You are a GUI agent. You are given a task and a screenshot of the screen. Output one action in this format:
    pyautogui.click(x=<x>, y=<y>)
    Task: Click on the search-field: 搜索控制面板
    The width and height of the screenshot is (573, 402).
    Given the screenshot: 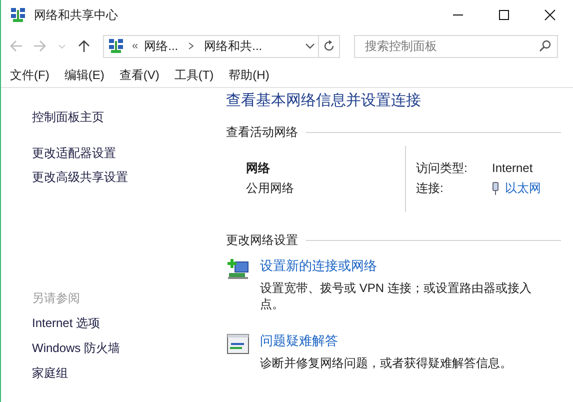 What is the action you would take?
    pyautogui.click(x=456, y=46)
    